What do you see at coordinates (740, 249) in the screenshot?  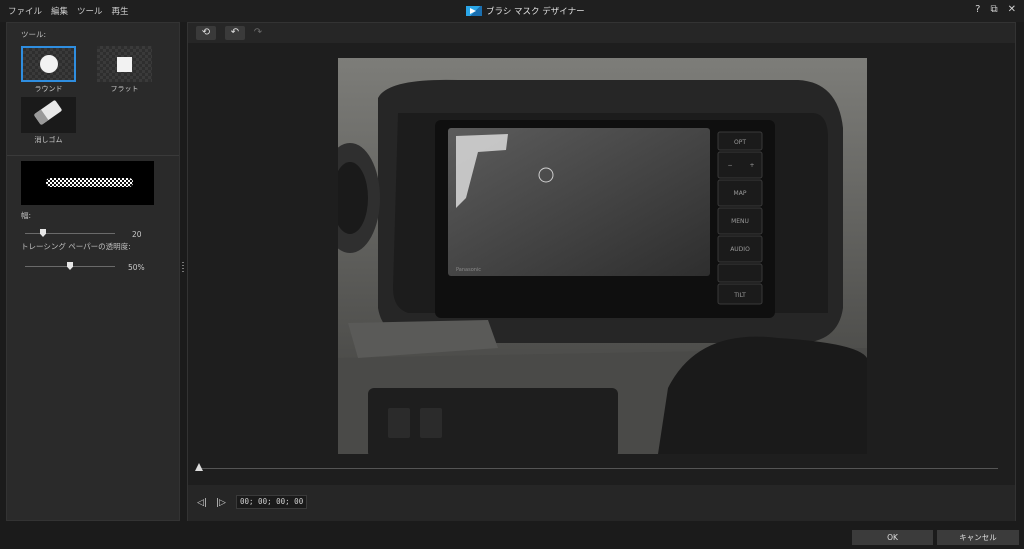 I see `device-btn-audio: AUDIO` at bounding box center [740, 249].